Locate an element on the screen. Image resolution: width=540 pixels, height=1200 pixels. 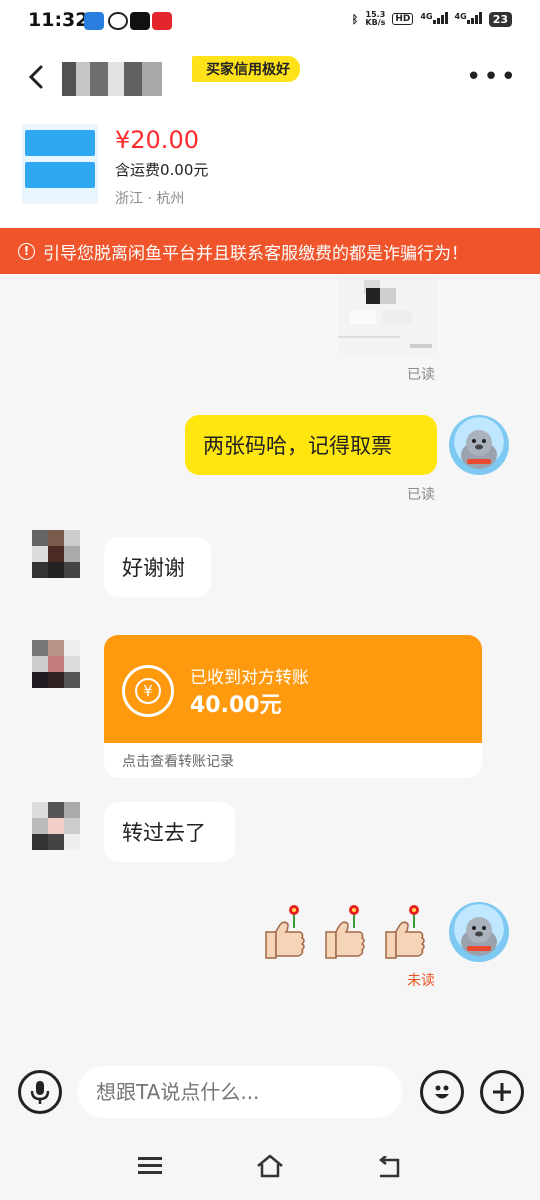
transfer-card: ¥ 已收到对方转账 40.00元 点击查看转账记录 is located at coordinates (293, 706).